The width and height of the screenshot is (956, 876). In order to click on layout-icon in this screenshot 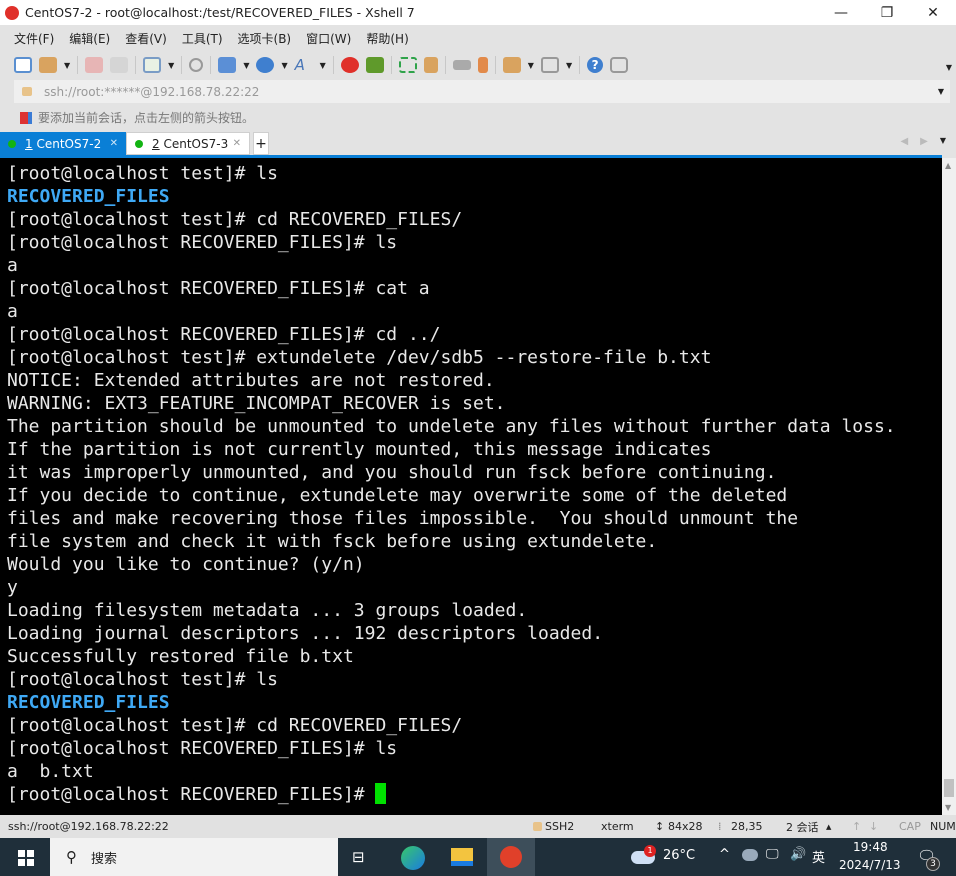, I will do `click(549, 65)`.